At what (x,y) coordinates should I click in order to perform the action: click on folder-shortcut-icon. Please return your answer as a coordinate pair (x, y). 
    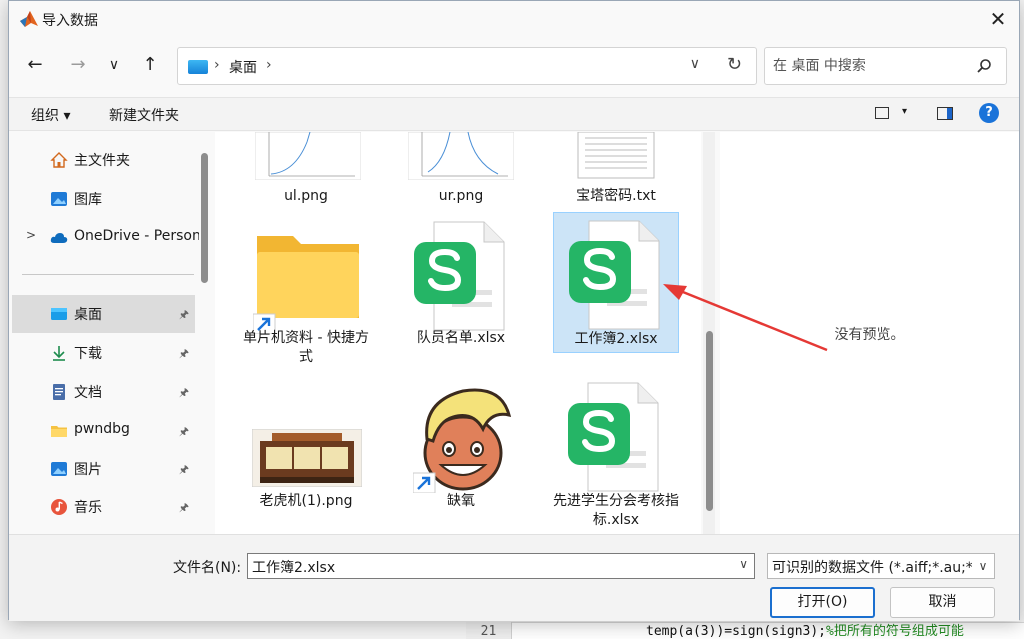
    Looking at the image, I should click on (306, 285).